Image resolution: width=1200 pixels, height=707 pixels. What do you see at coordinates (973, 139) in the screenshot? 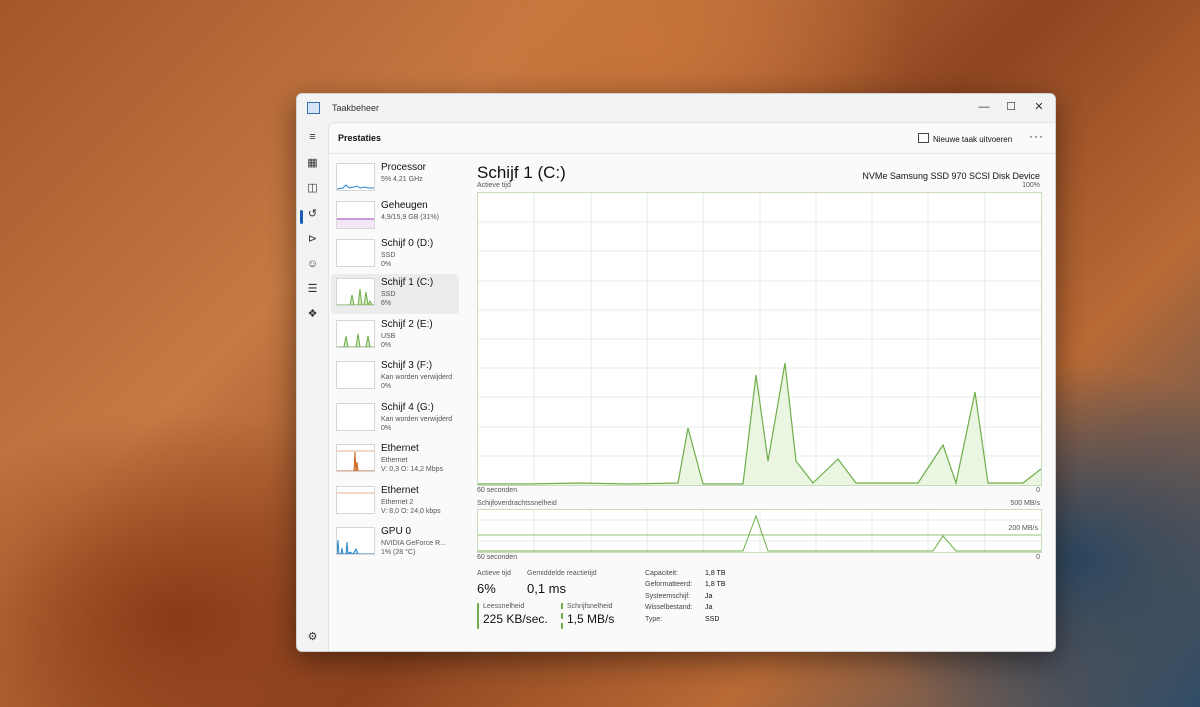
I see `new-task-label: Nieuwe taak uitvoeren` at bounding box center [973, 139].